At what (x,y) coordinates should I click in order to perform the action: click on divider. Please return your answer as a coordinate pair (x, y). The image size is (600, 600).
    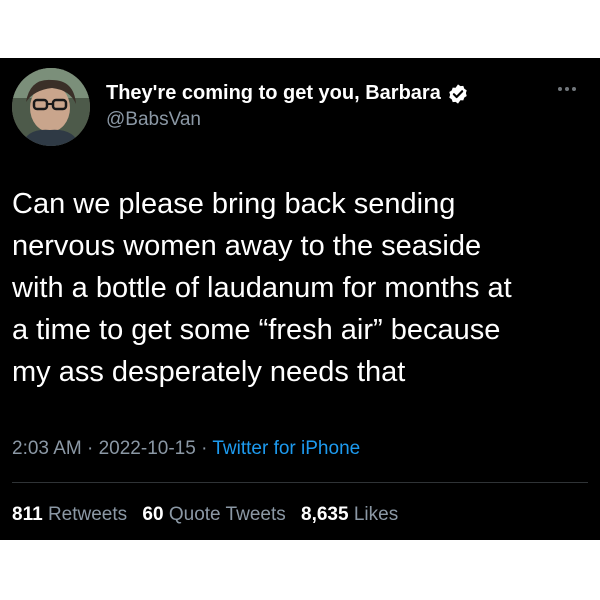
    Looking at the image, I should click on (300, 482).